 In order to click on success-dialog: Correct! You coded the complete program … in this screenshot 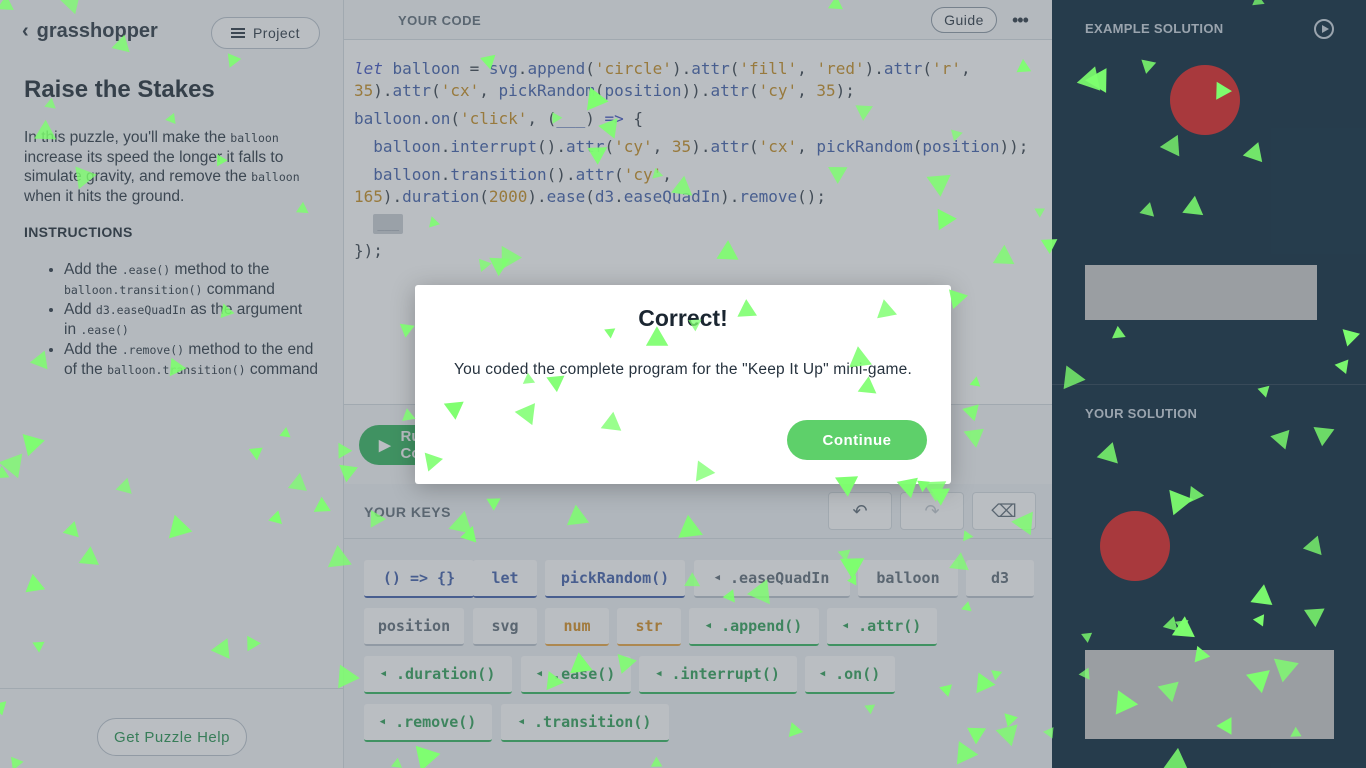, I will do `click(683, 384)`.